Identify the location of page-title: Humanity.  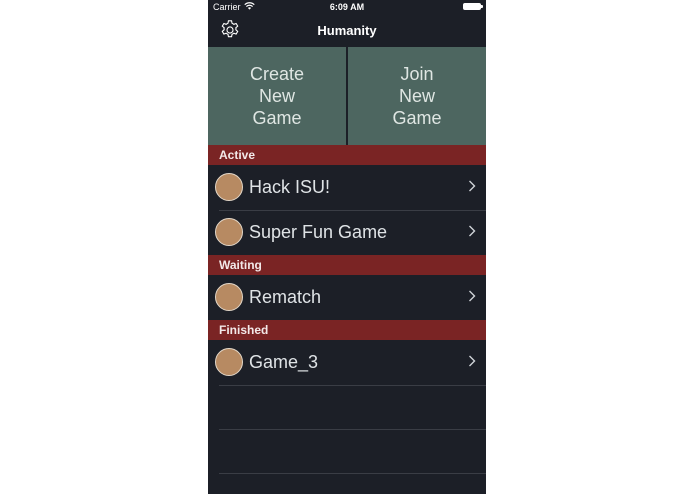
(347, 30).